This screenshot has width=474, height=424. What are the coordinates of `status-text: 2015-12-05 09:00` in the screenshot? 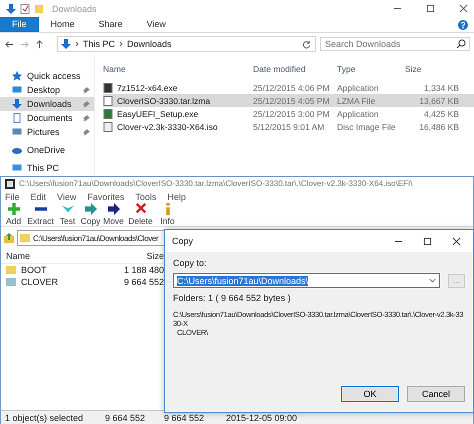 It's located at (261, 417).